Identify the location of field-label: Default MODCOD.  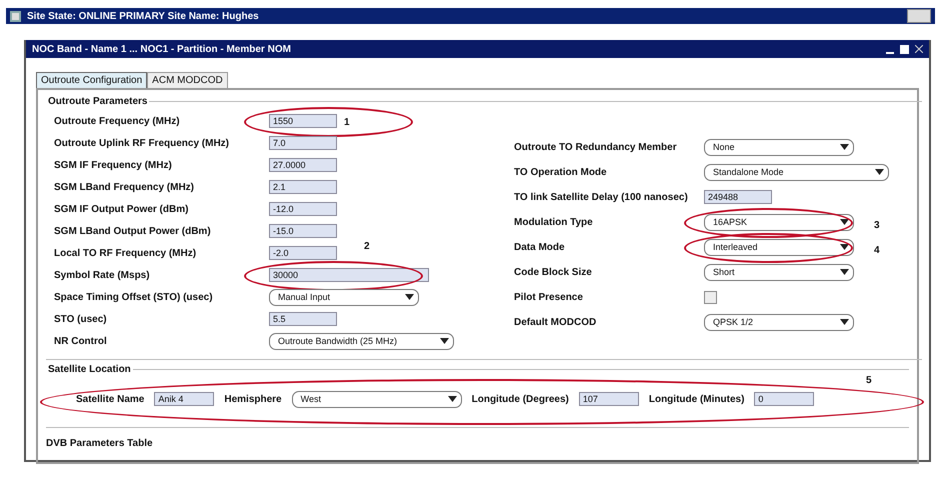
(556, 322).